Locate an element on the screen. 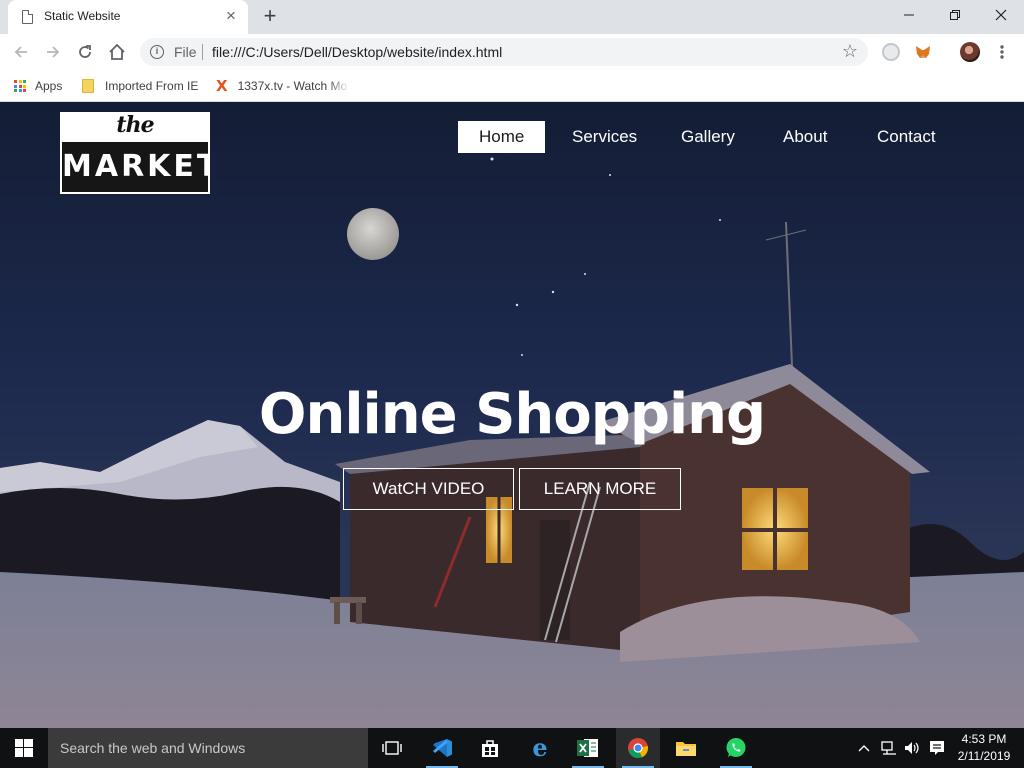 The width and height of the screenshot is (1024, 768). tab-static-website: Static Website × is located at coordinates (128, 17).